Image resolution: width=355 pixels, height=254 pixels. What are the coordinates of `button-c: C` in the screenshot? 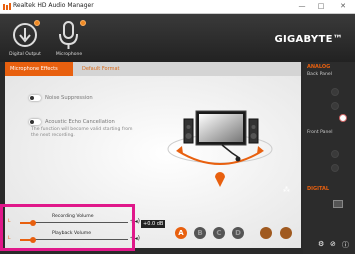 It's located at (219, 233).